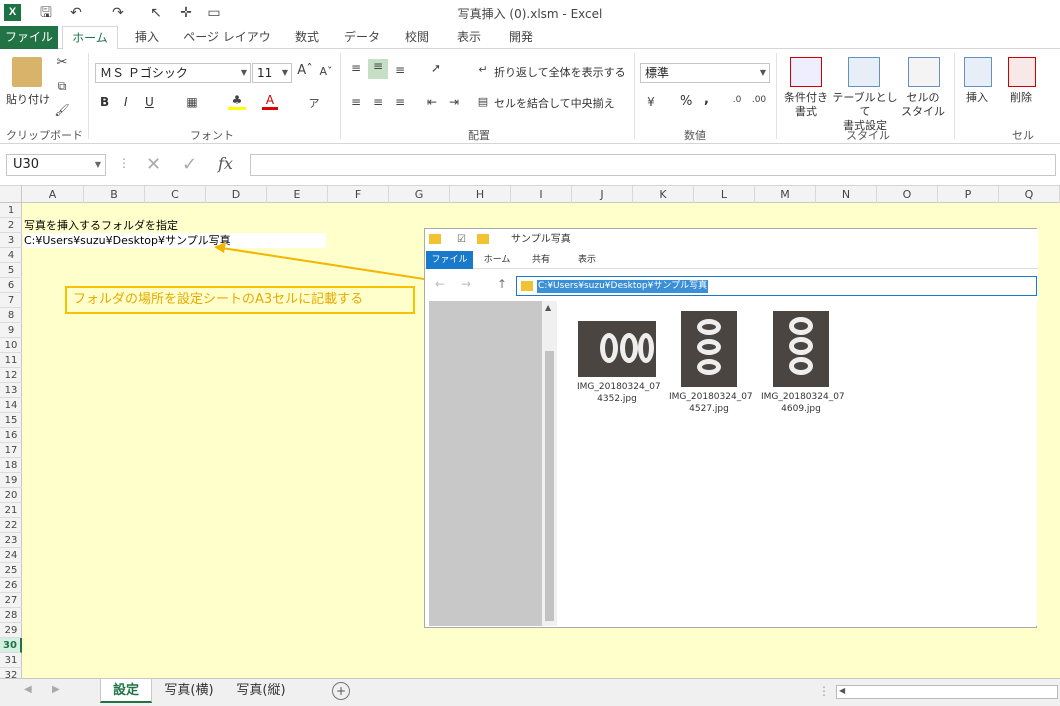 This screenshot has width=1060, height=706. What do you see at coordinates (153, 164) in the screenshot?
I see `cancel-icon: ✕` at bounding box center [153, 164].